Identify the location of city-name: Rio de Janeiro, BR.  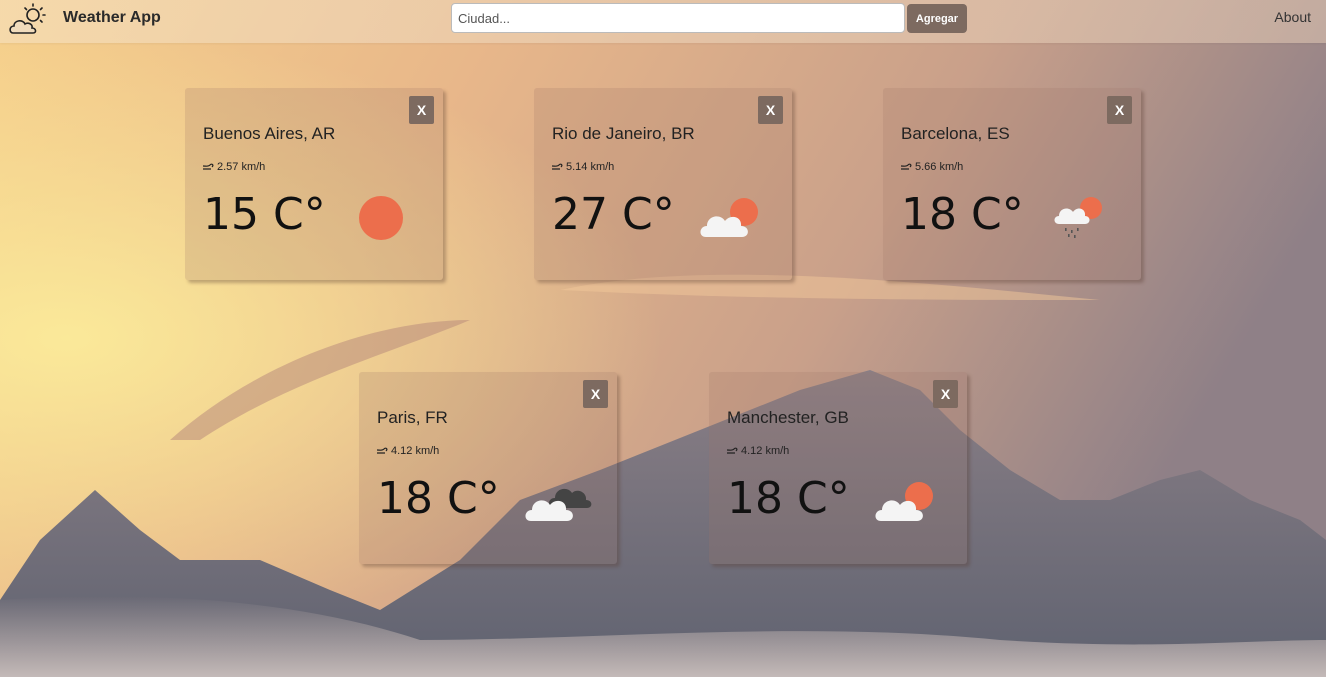
(623, 133).